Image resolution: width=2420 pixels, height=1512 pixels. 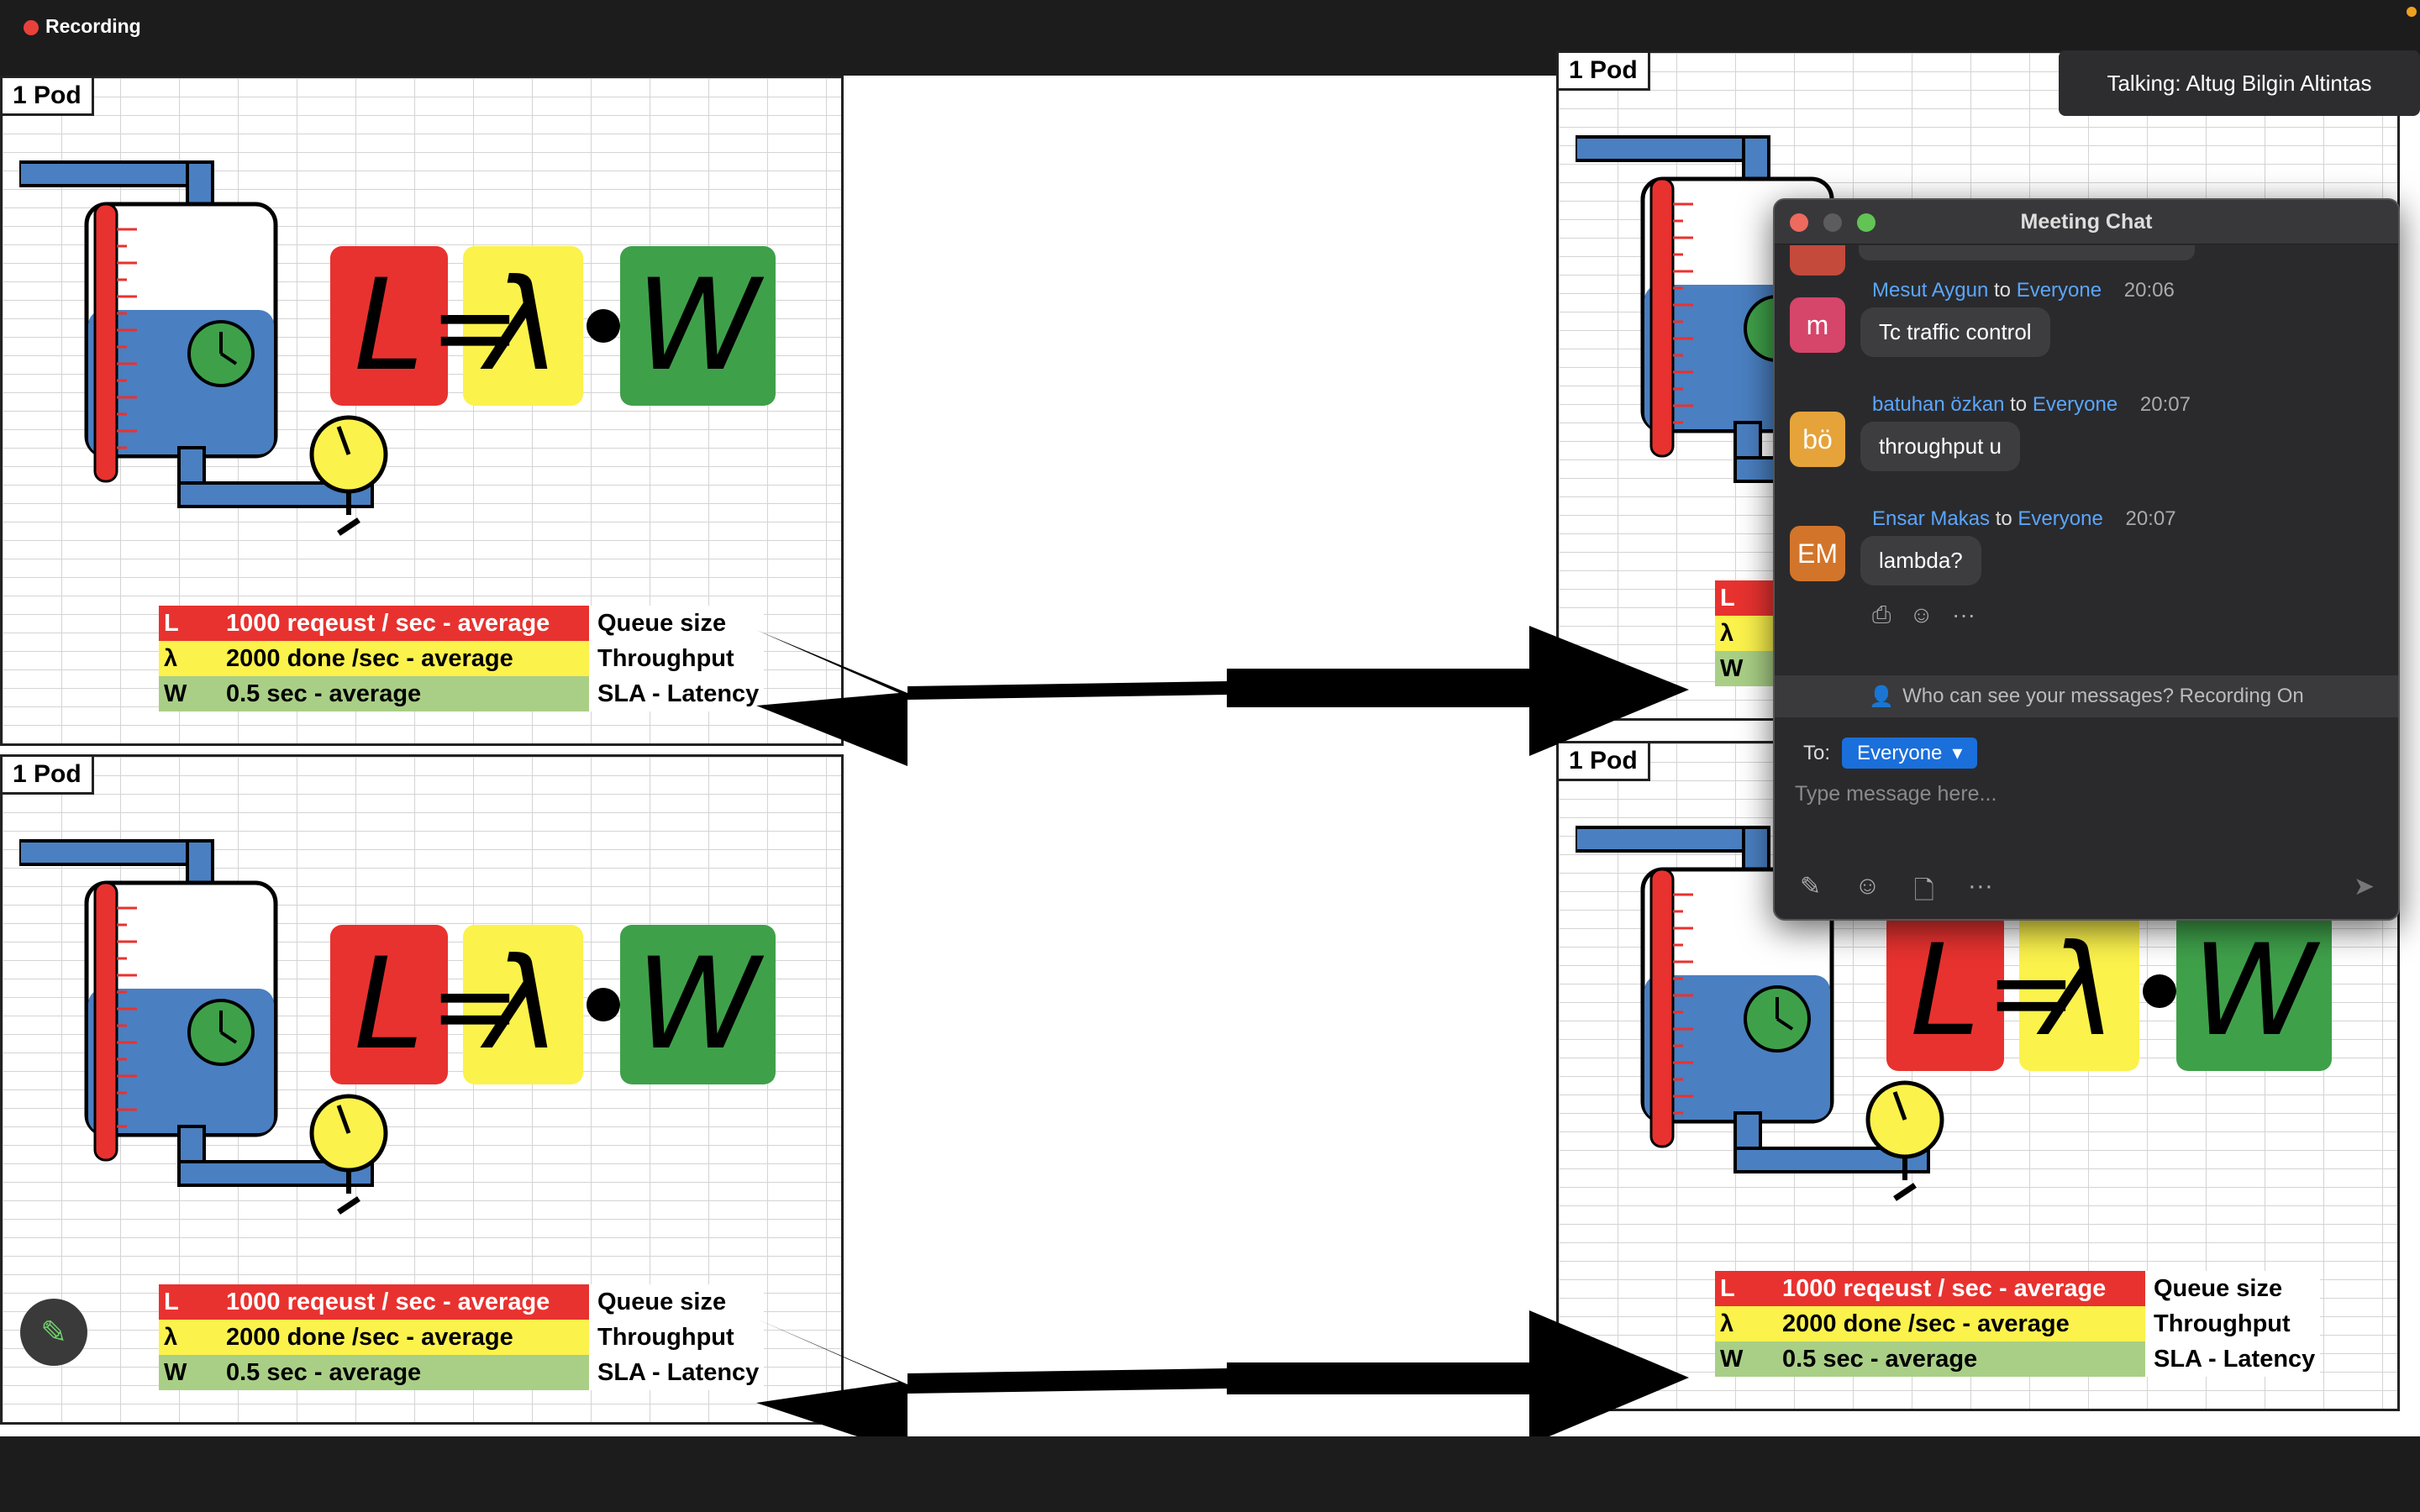 What do you see at coordinates (1881, 615) in the screenshot?
I see `reply-icon: ⎙` at bounding box center [1881, 615].